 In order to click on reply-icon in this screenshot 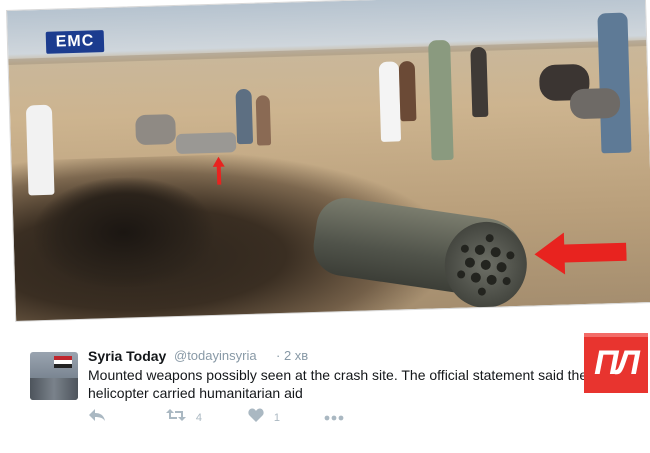, I will do `click(97, 415)`.